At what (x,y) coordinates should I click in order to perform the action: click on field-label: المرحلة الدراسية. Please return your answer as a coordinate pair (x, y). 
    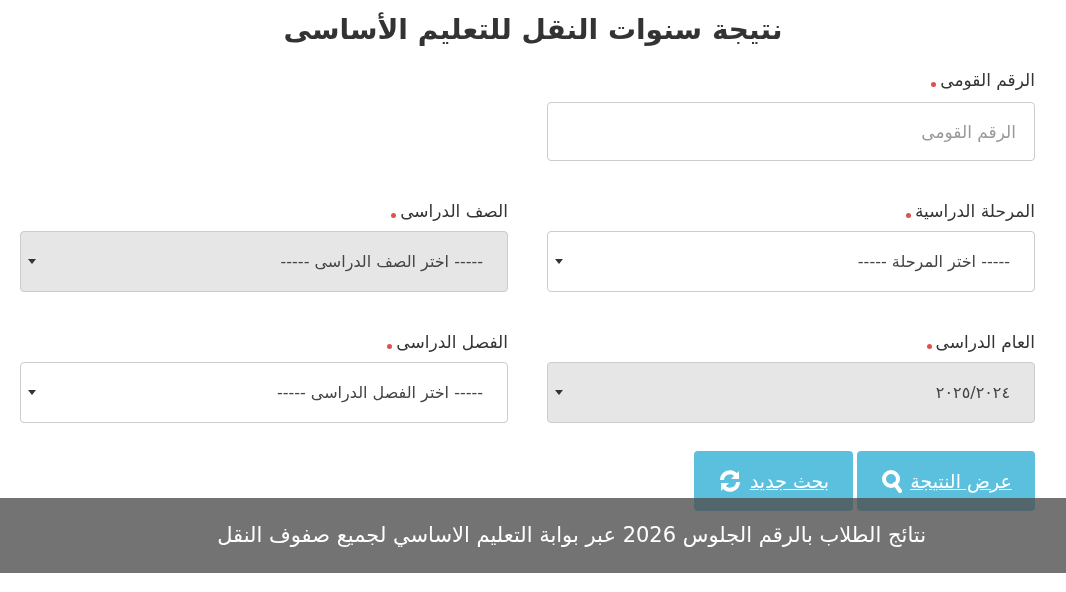
    Looking at the image, I should click on (975, 212).